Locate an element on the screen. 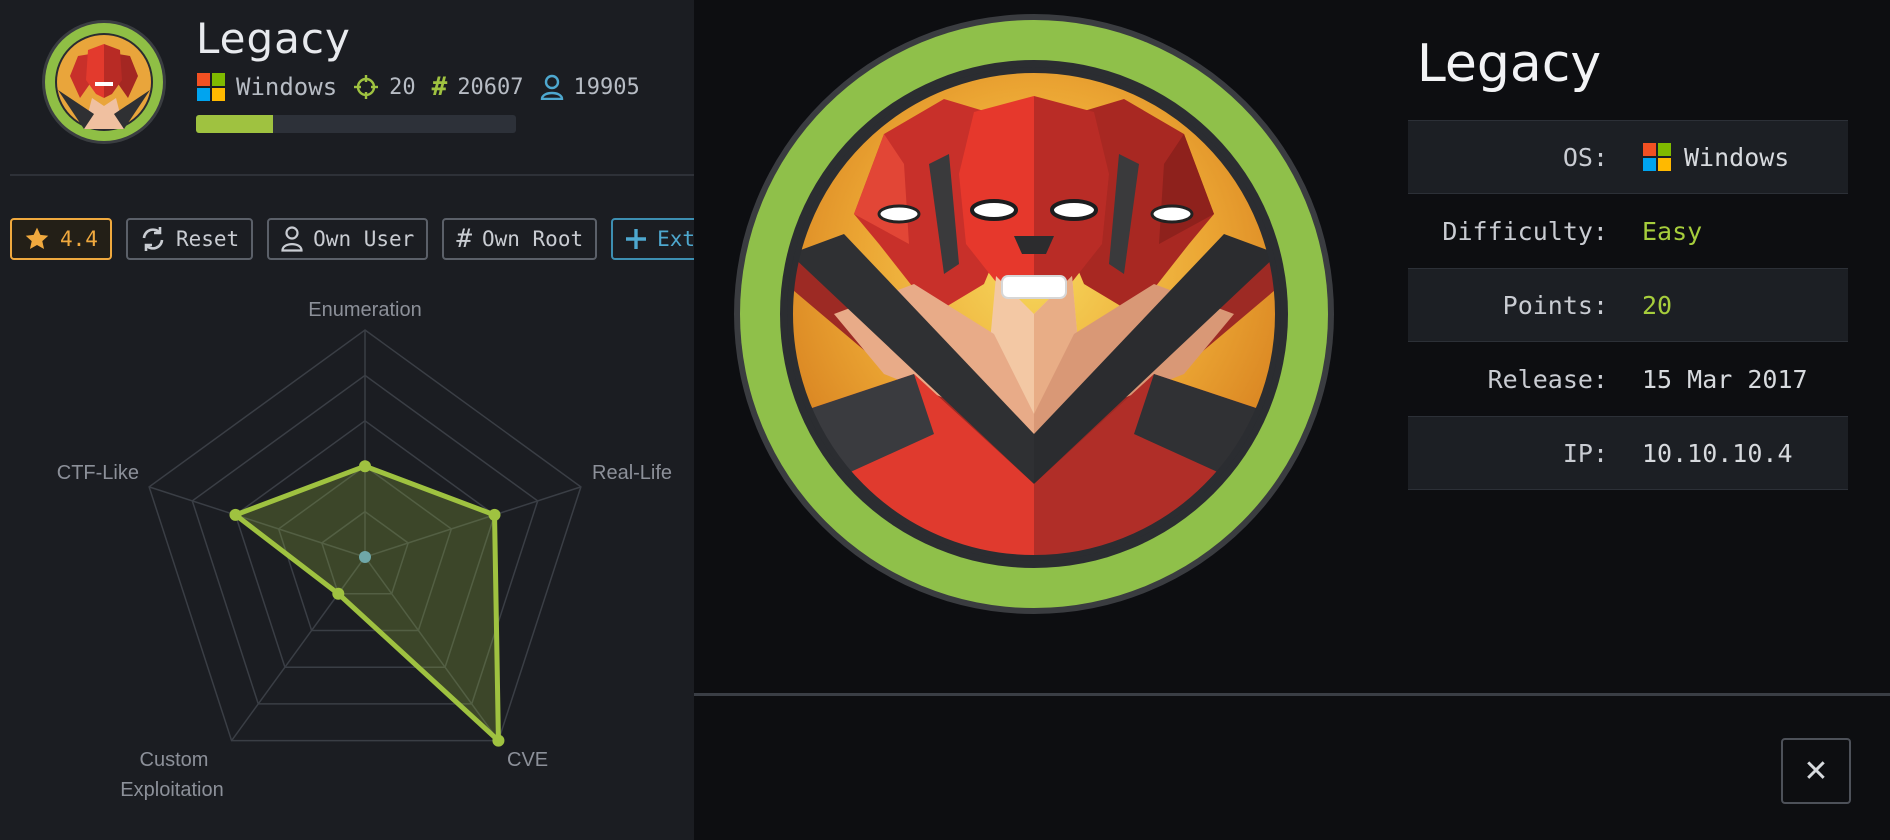 This screenshot has width=1890, height=840. machine-meta: Windows 20 # 20607 19905 is located at coordinates (418, 87).